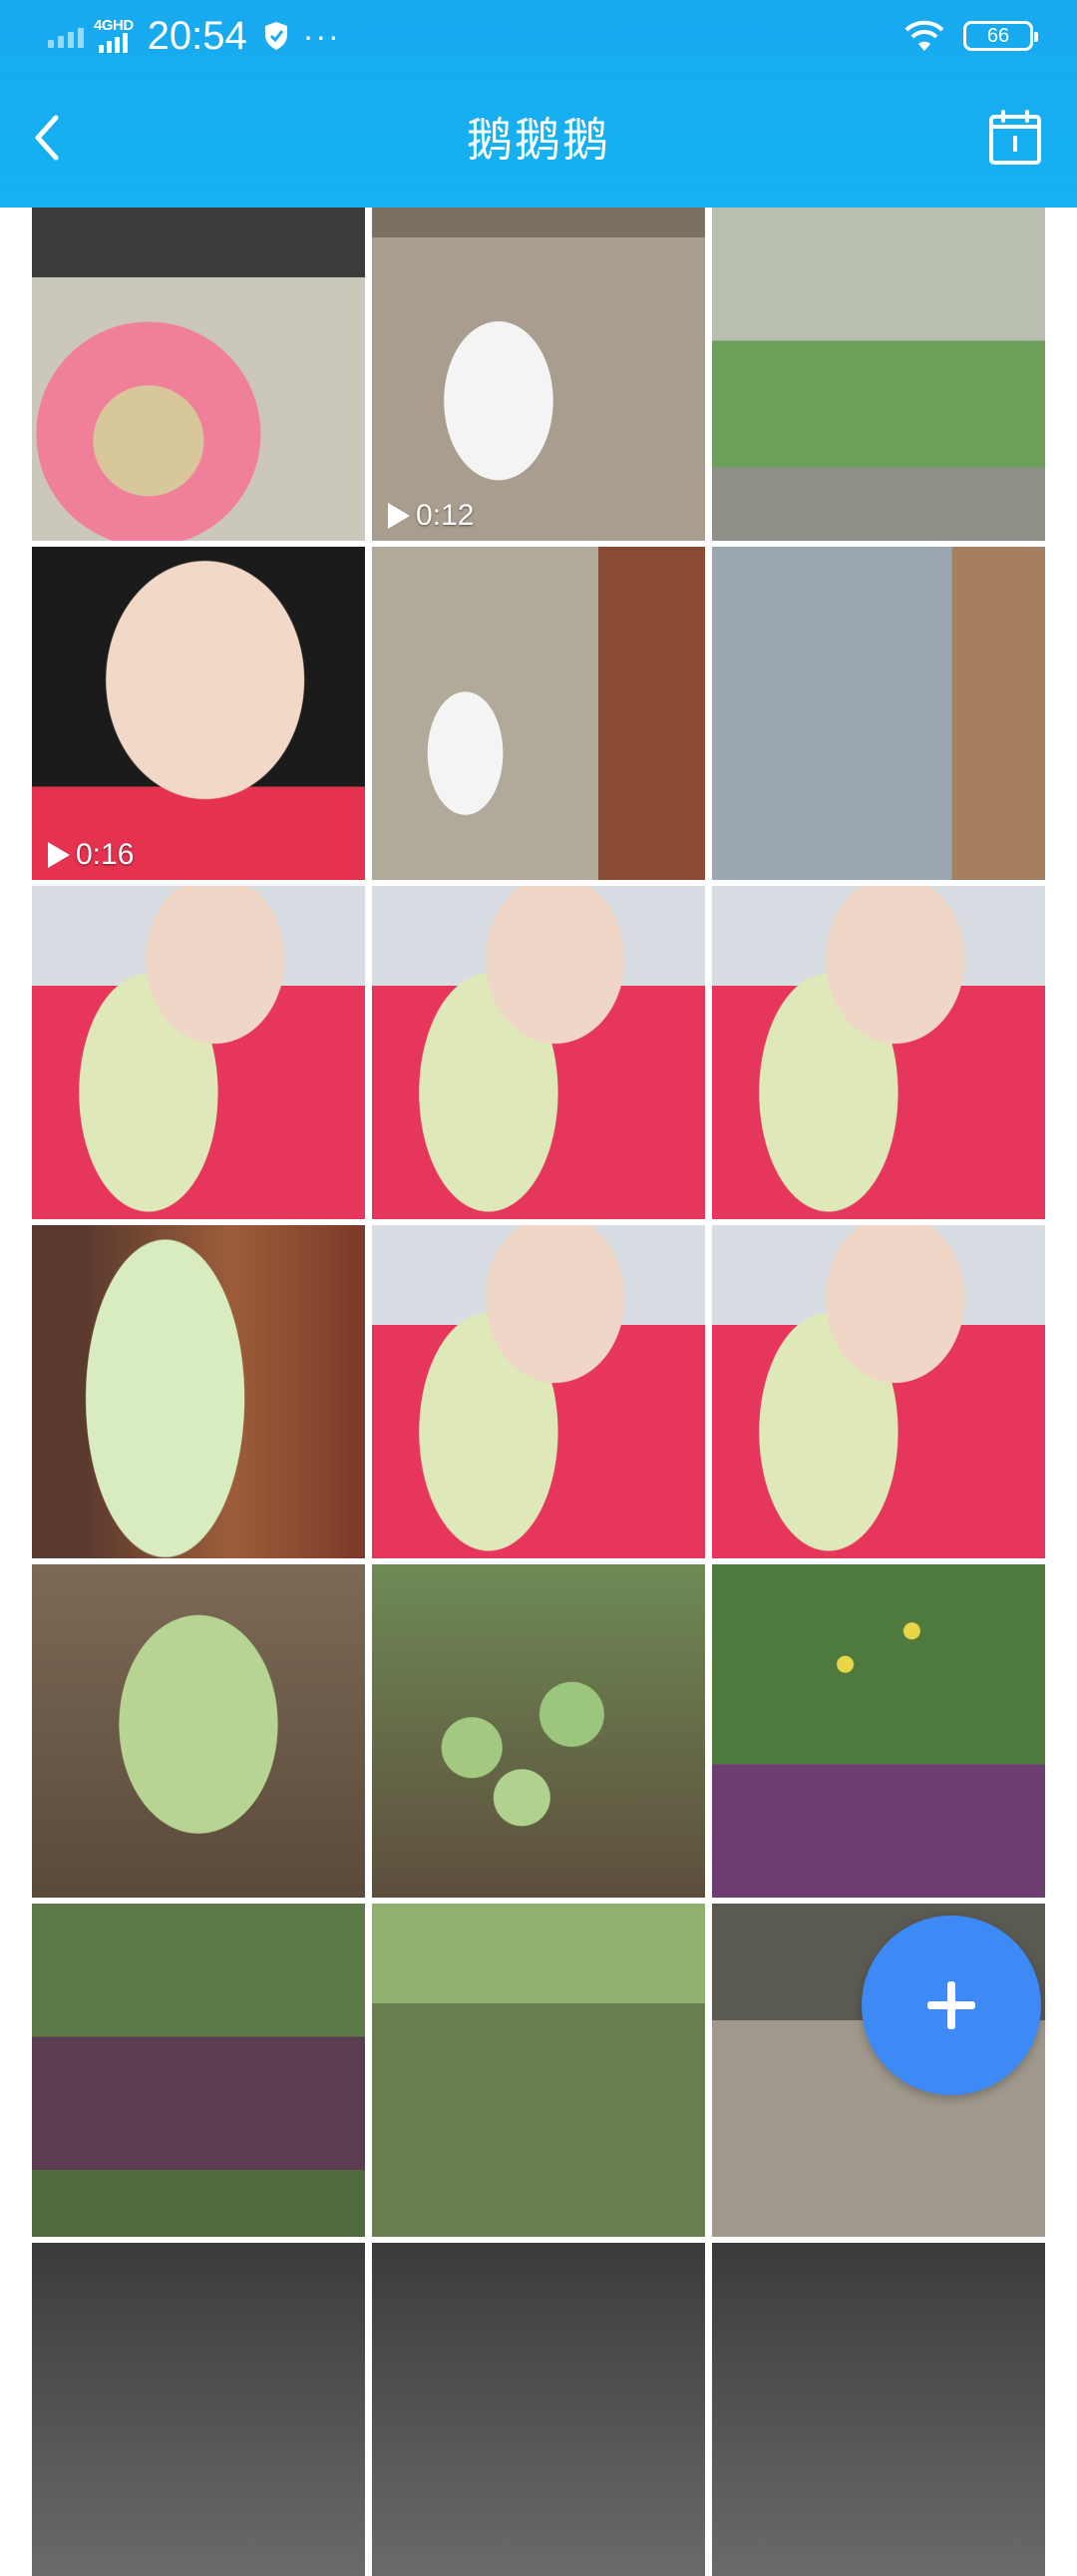 The height and width of the screenshot is (2576, 1077). I want to click on calendar-button, so click(1015, 138).